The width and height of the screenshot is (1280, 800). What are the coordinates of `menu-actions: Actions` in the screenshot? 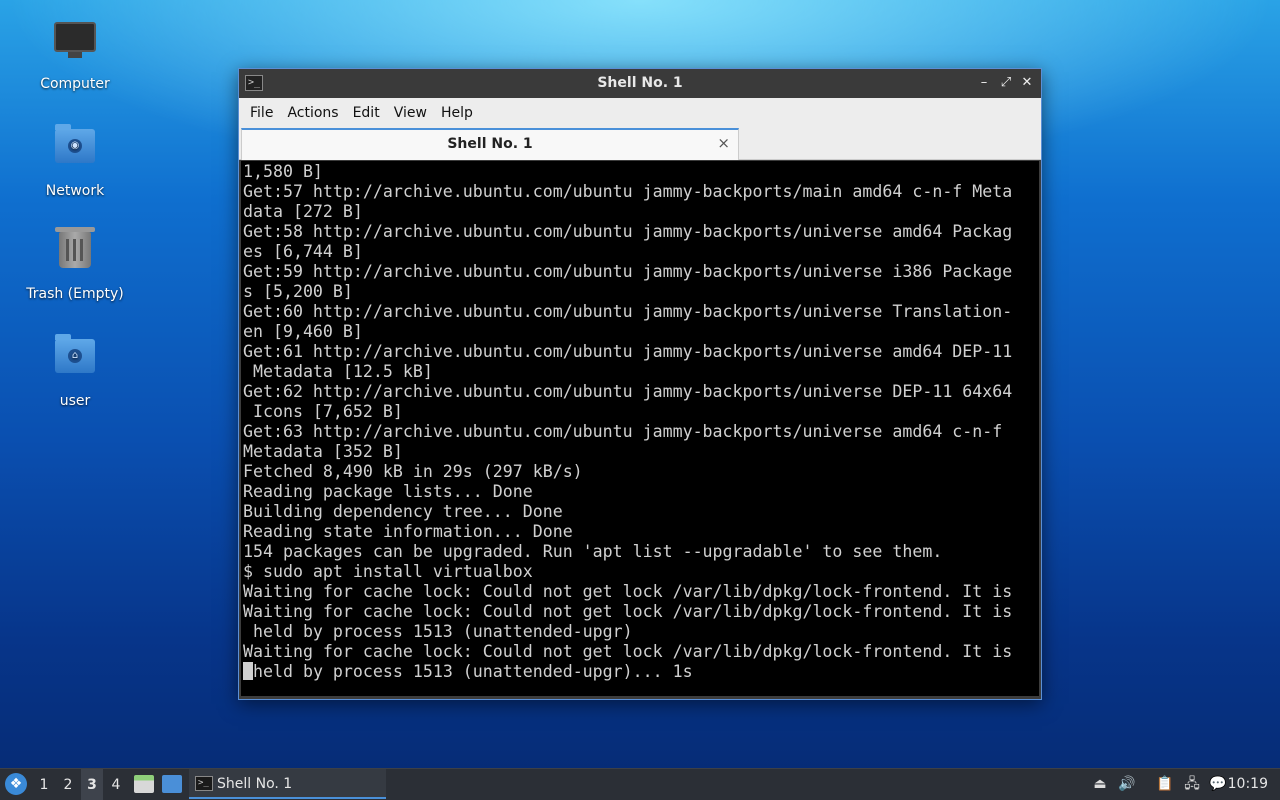 It's located at (312, 113).